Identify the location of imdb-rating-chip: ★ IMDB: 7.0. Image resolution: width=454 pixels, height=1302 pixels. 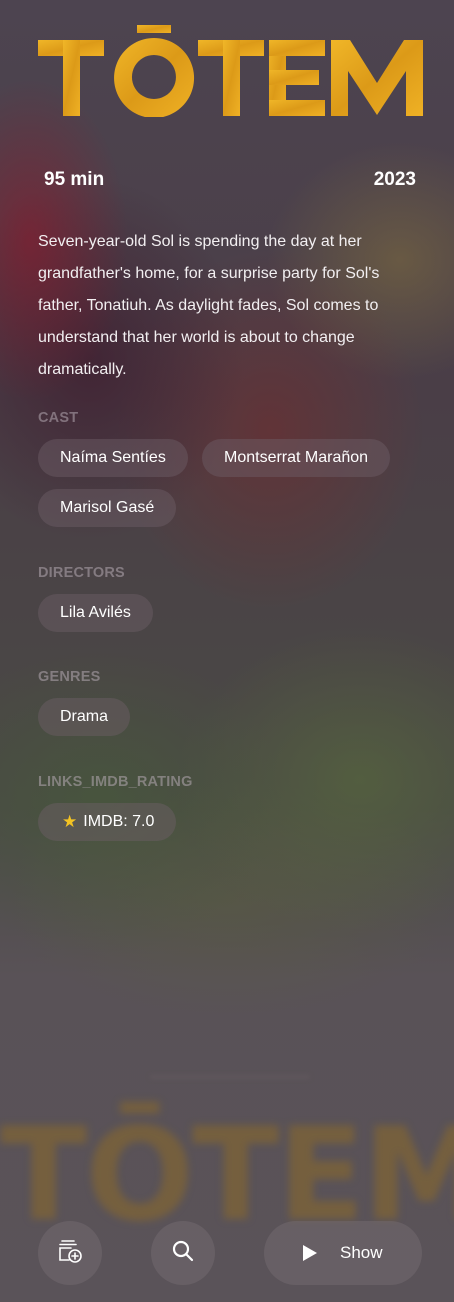
(107, 822).